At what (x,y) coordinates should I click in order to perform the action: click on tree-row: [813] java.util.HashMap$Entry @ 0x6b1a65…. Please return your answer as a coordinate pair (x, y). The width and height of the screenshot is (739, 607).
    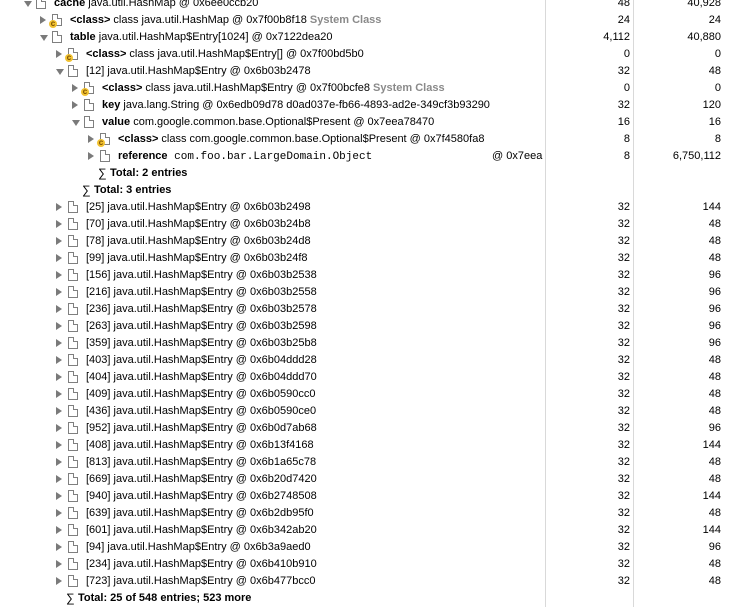
    Looking at the image, I should click on (369, 462).